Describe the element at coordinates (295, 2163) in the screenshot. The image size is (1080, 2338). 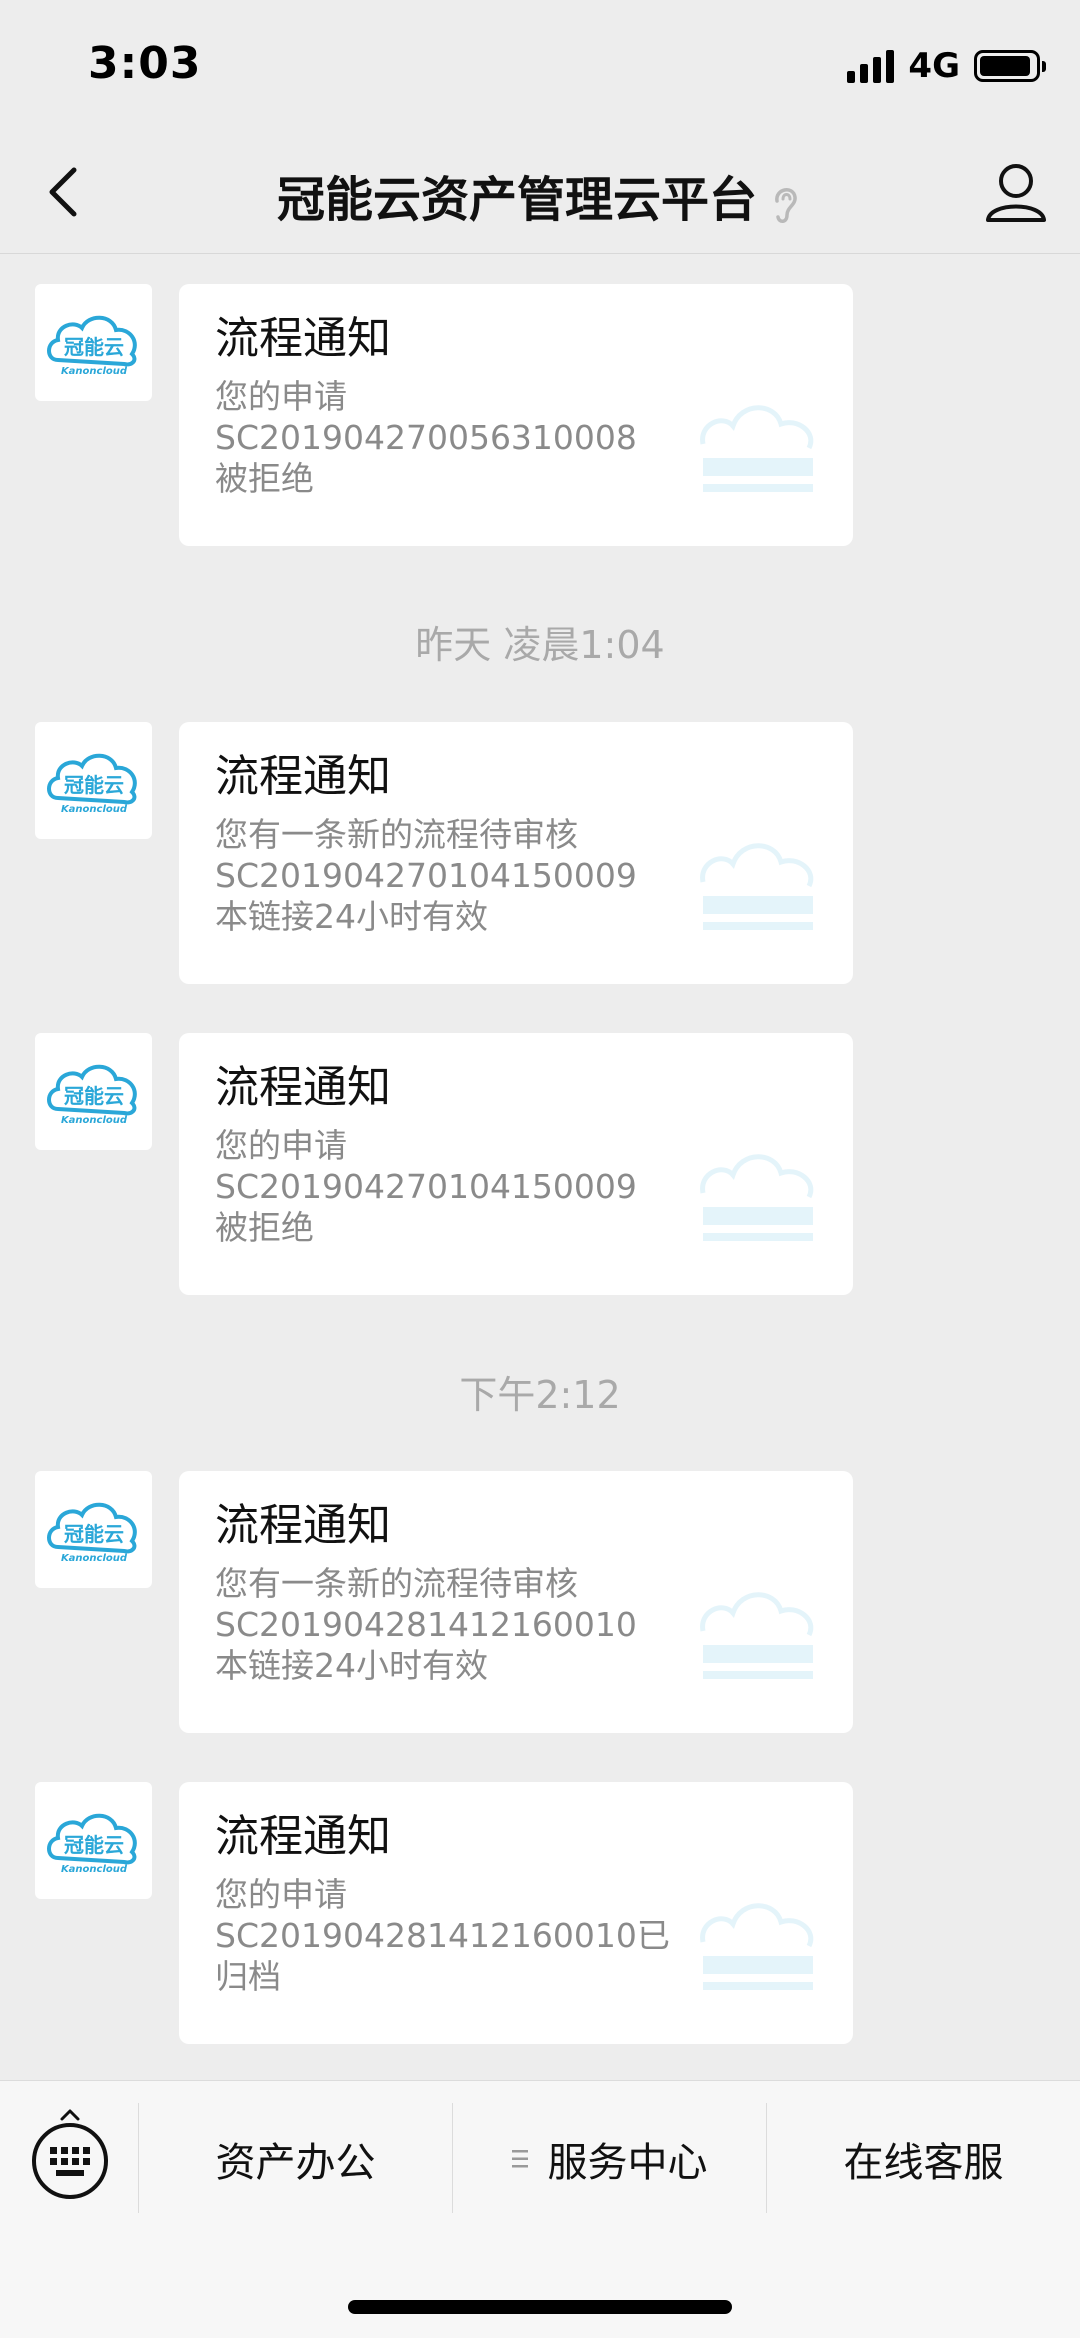
I see `menu-item-label: 资产办公` at that location.